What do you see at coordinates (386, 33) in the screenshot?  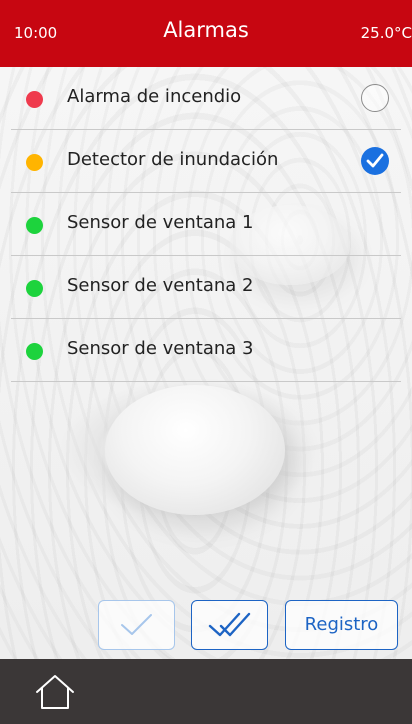 I see `temperature-readout: 25.0°C` at bounding box center [386, 33].